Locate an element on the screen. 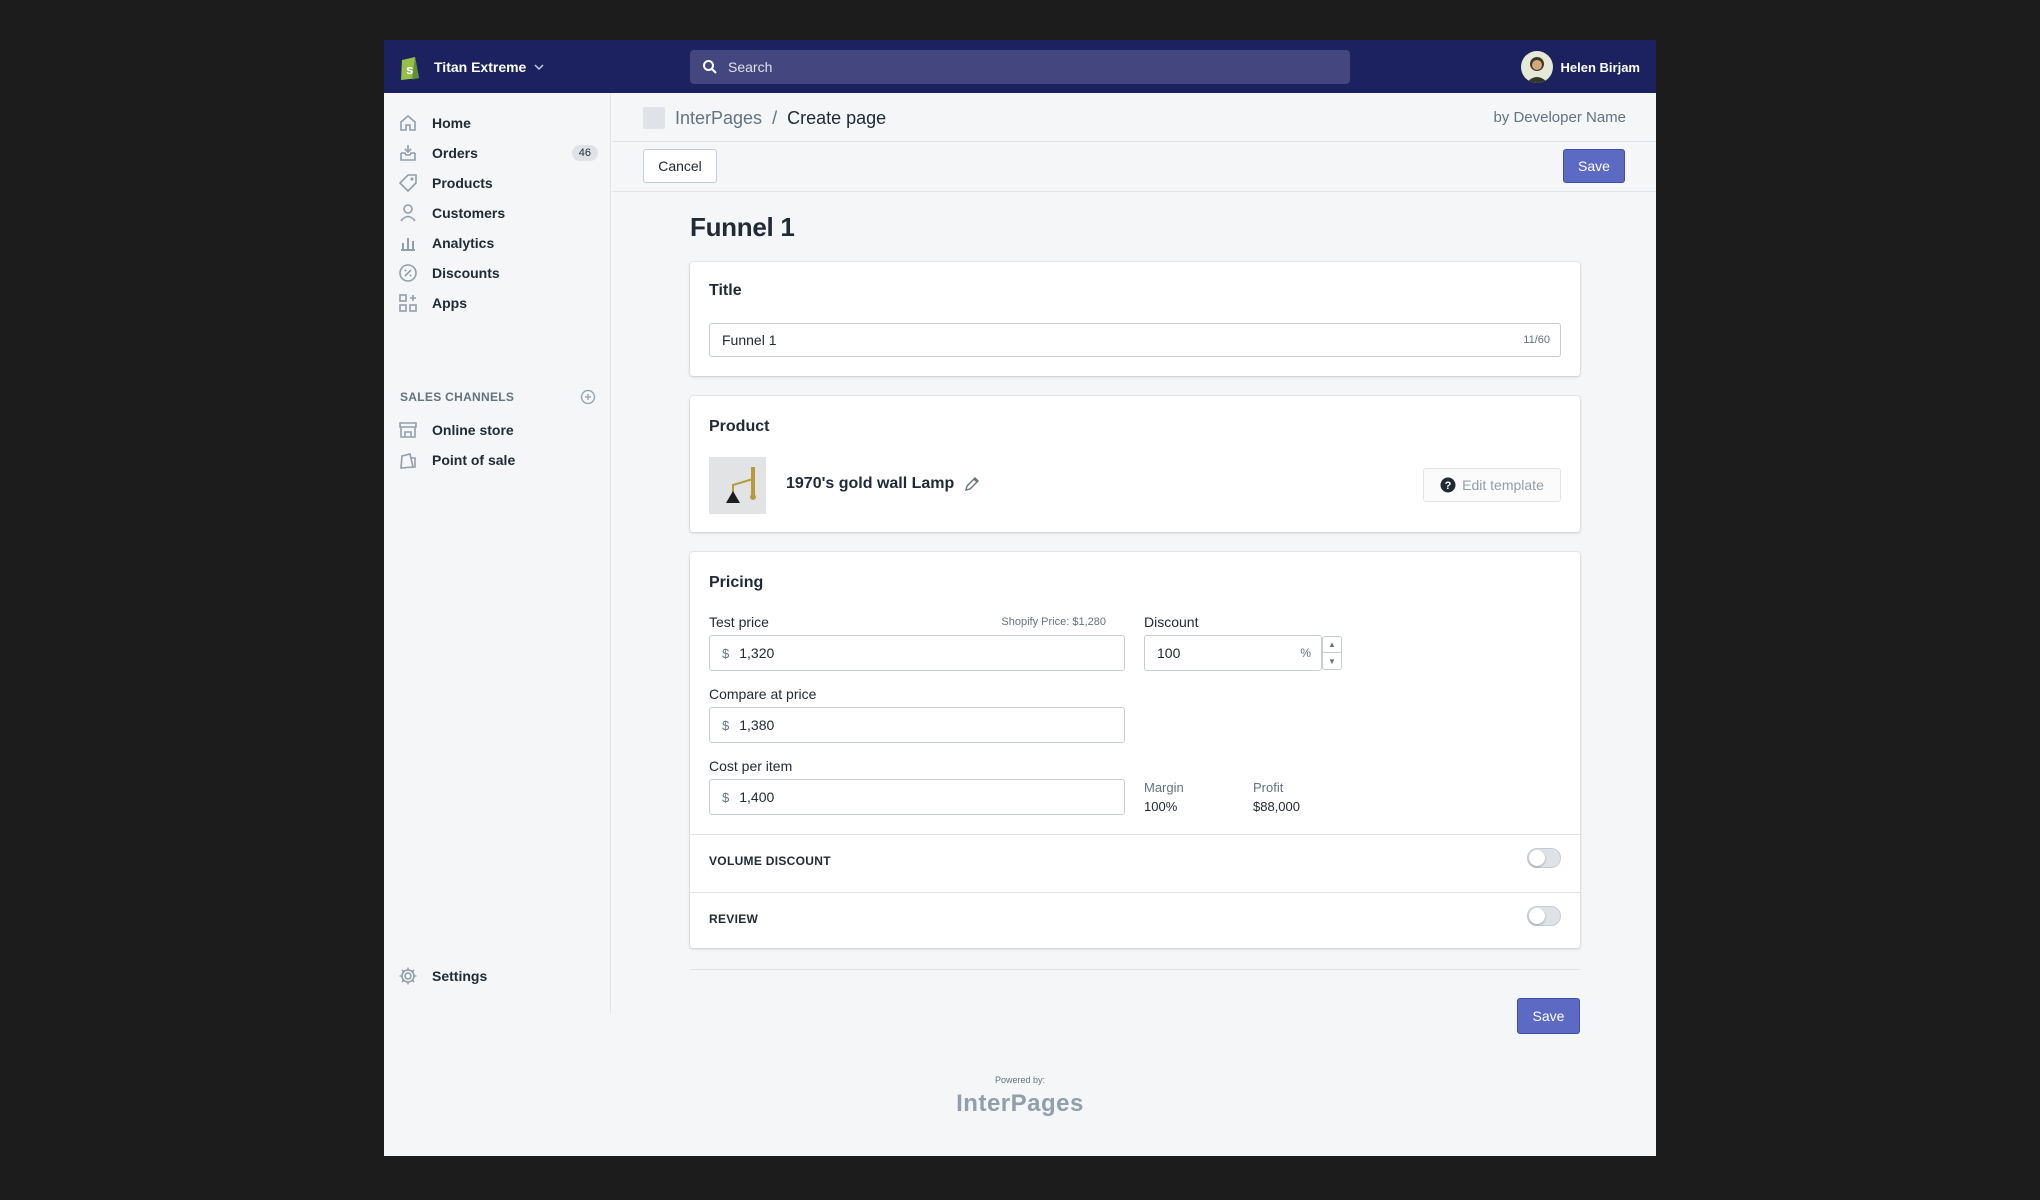 This screenshot has width=2040, height=1200. search-input: Search is located at coordinates (1020, 67).